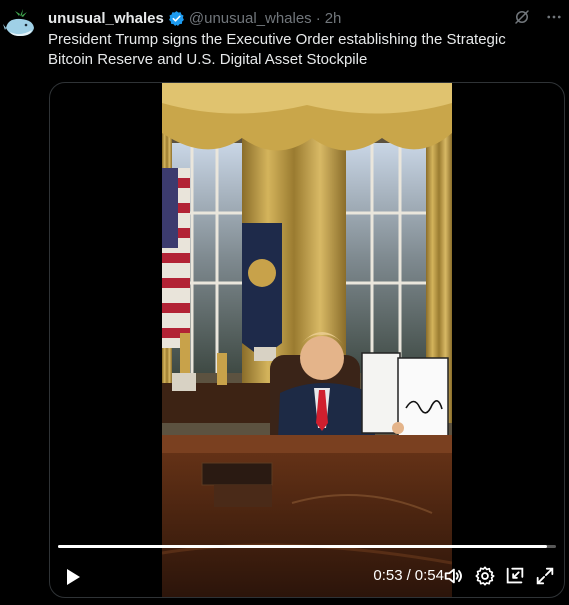 Image resolution: width=569 pixels, height=605 pixels. Describe the element at coordinates (307, 577) in the screenshot. I see `video-controls: 0:53 / 0:54` at that location.